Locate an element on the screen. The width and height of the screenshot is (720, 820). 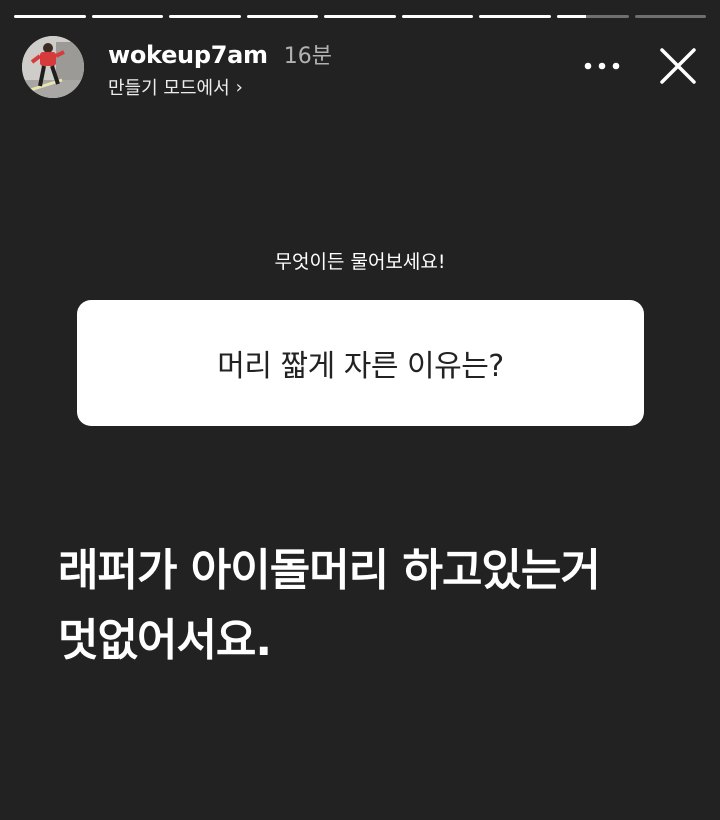
close-button is located at coordinates (678, 66).